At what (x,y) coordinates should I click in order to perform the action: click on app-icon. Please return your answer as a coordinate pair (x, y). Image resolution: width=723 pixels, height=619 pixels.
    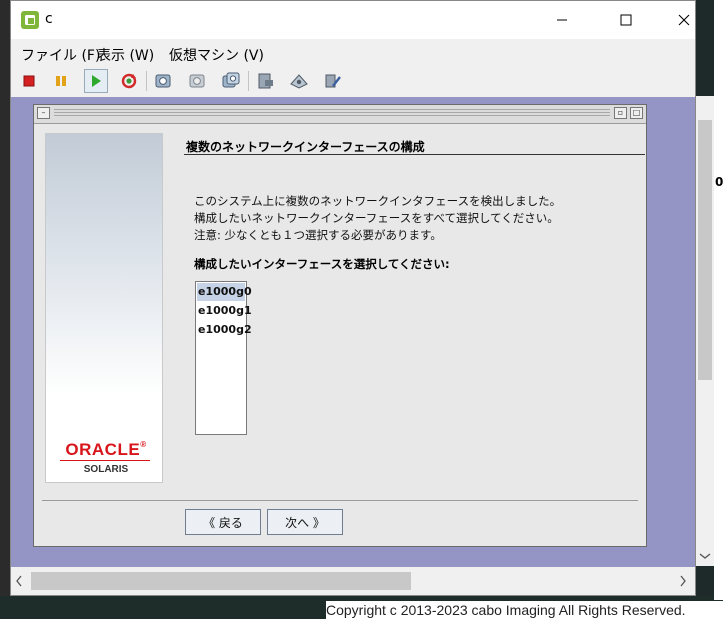
    Looking at the image, I should click on (30, 20).